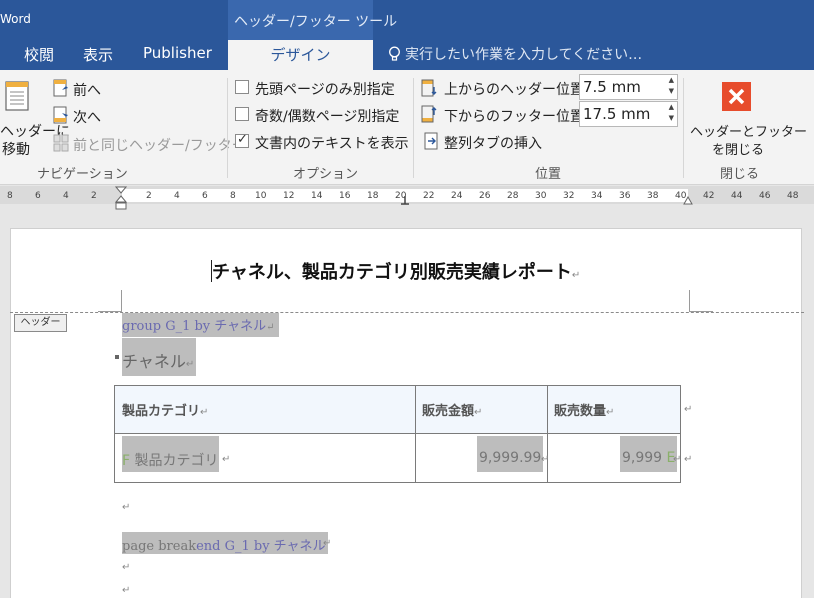 This screenshot has height=598, width=814. I want to click on lightbulb-icon, so click(394, 53).